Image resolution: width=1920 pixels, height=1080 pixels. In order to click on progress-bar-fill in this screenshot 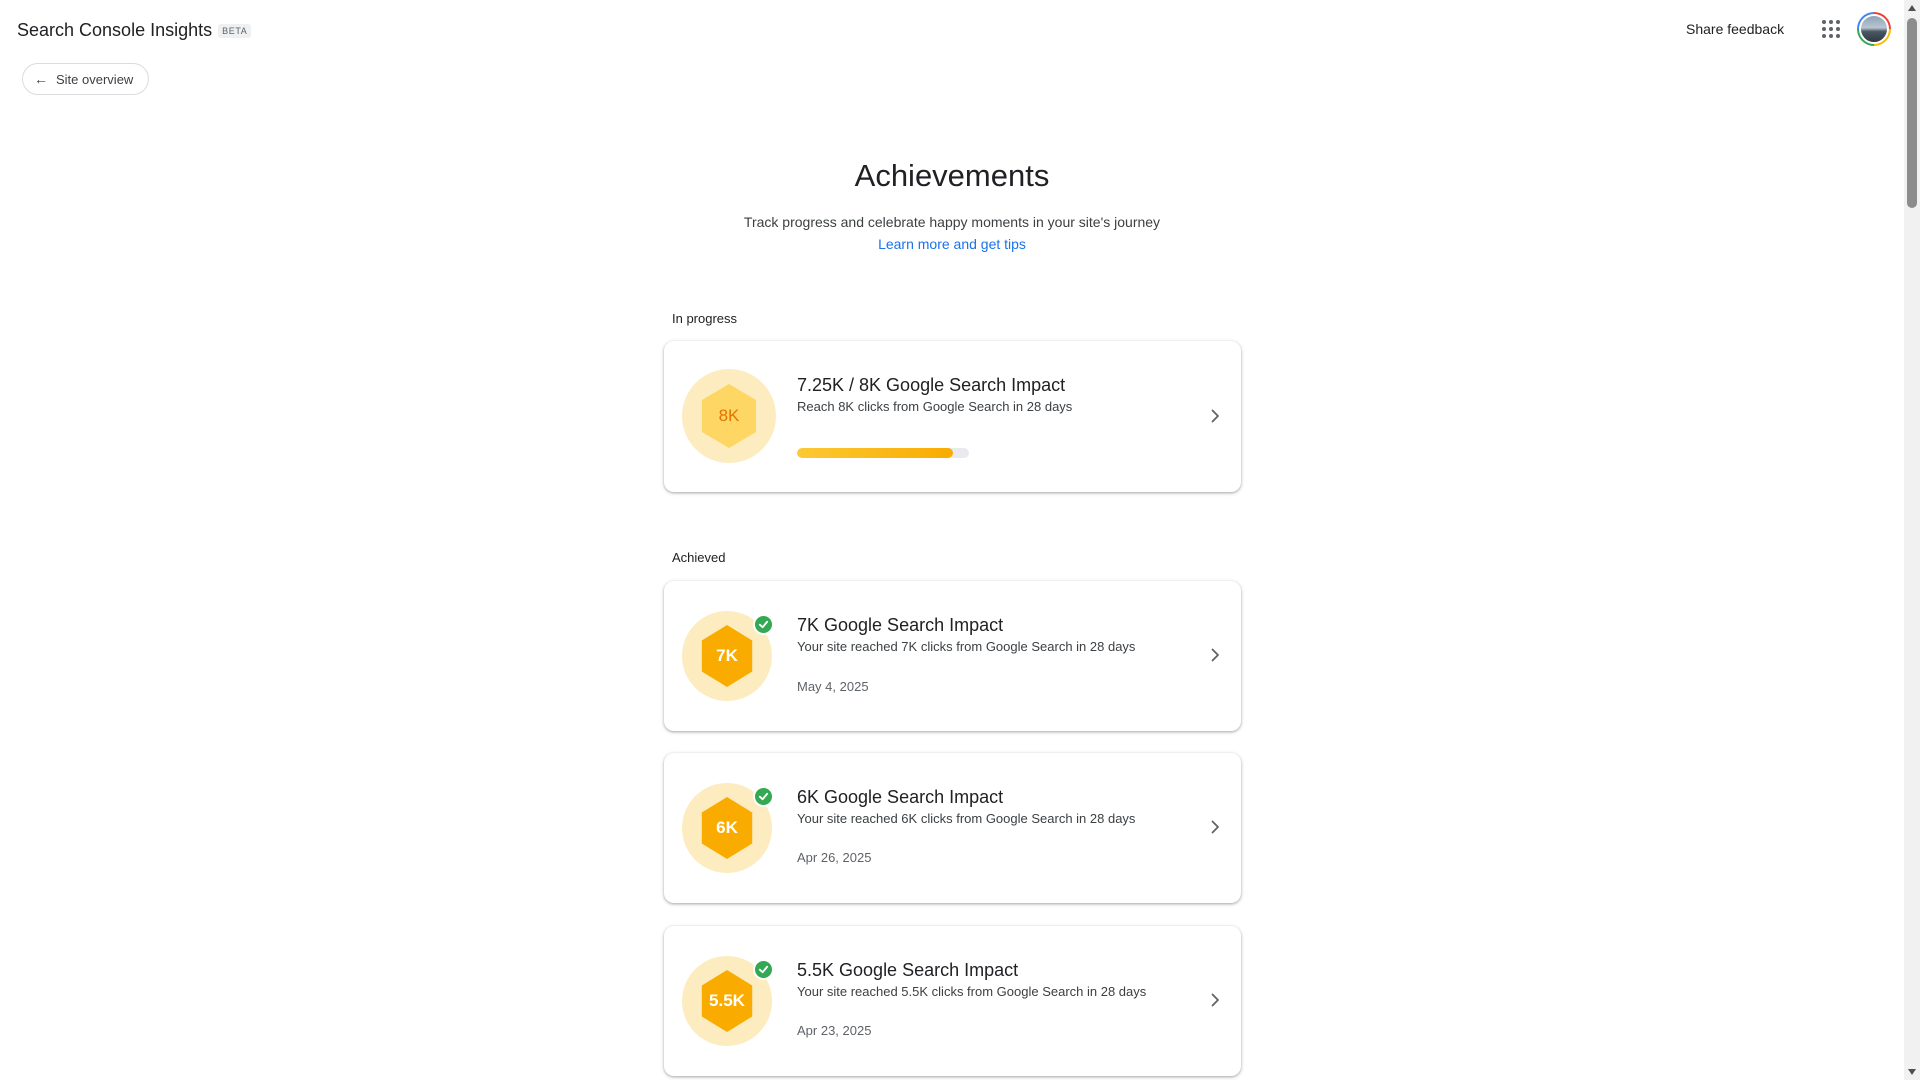, I will do `click(875, 453)`.